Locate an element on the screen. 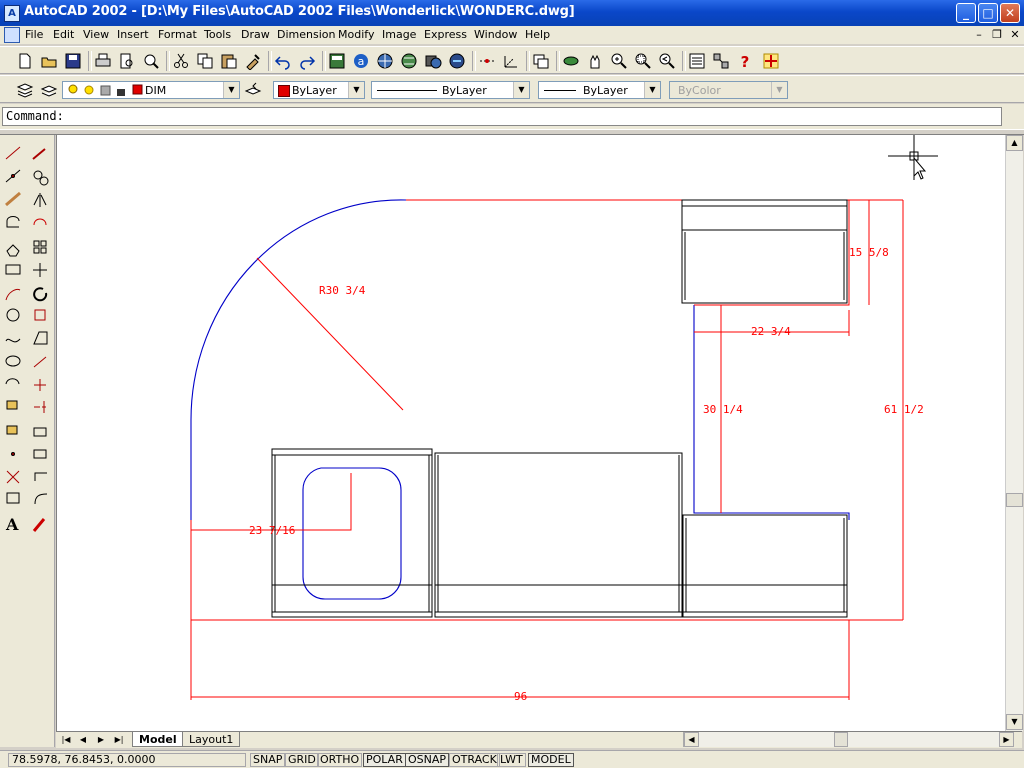 The width and height of the screenshot is (1024, 768). help-icon: ? is located at coordinates (745, 61).